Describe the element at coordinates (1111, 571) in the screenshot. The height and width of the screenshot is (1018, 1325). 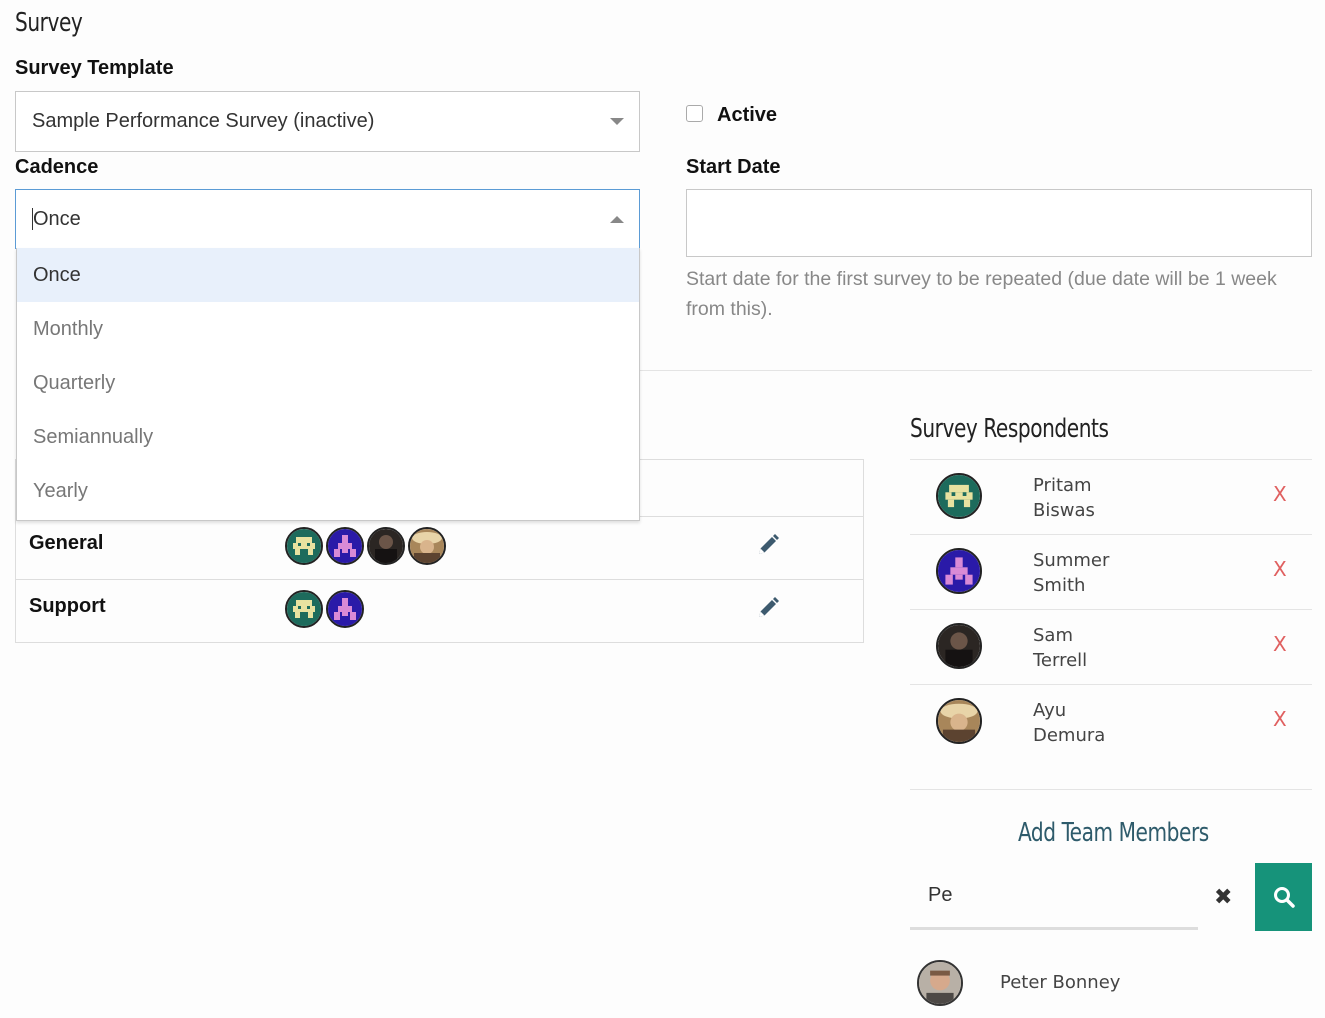
I see `list-item: Summer Smith X` at that location.